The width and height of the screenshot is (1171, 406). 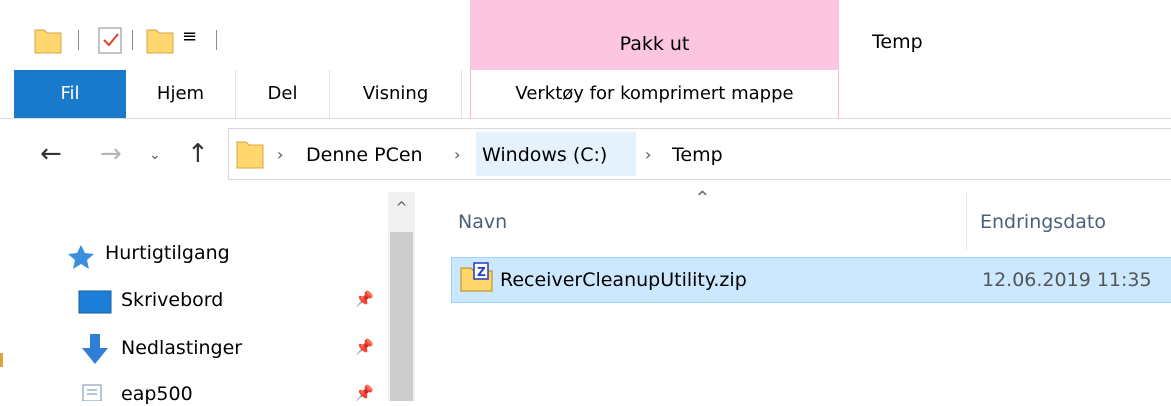 What do you see at coordinates (364, 155) in the screenshot?
I see `breadcrumb-this-pc: Denne PCen` at bounding box center [364, 155].